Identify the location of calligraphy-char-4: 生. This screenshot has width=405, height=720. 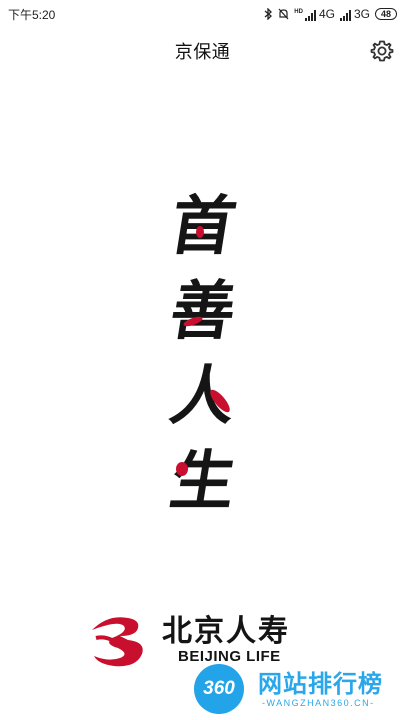
(202, 481).